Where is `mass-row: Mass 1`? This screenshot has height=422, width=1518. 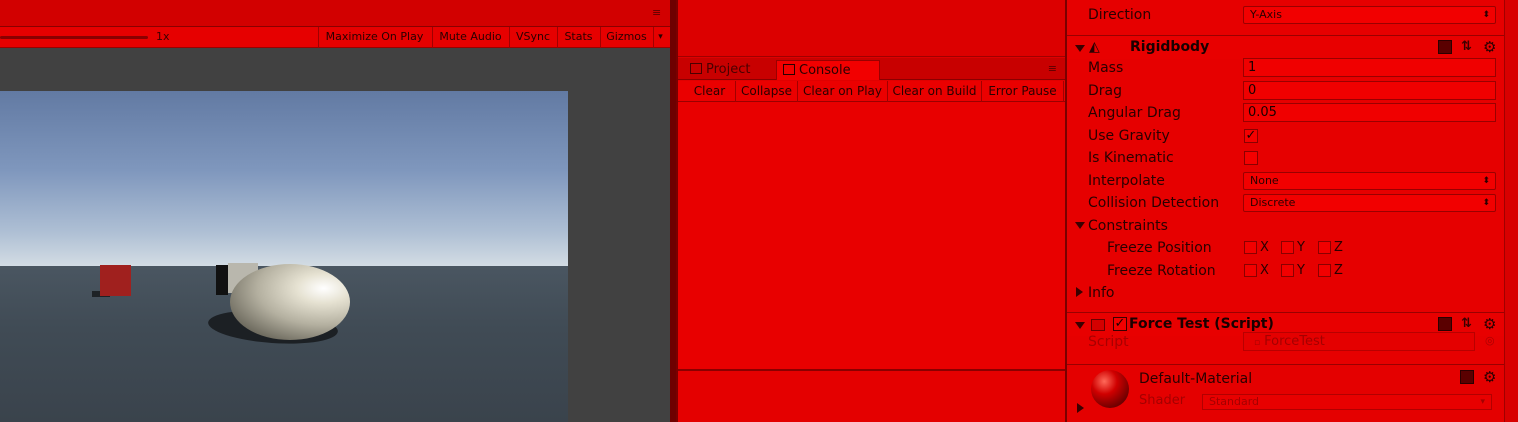
mass-row: Mass 1 is located at coordinates (1285, 68).